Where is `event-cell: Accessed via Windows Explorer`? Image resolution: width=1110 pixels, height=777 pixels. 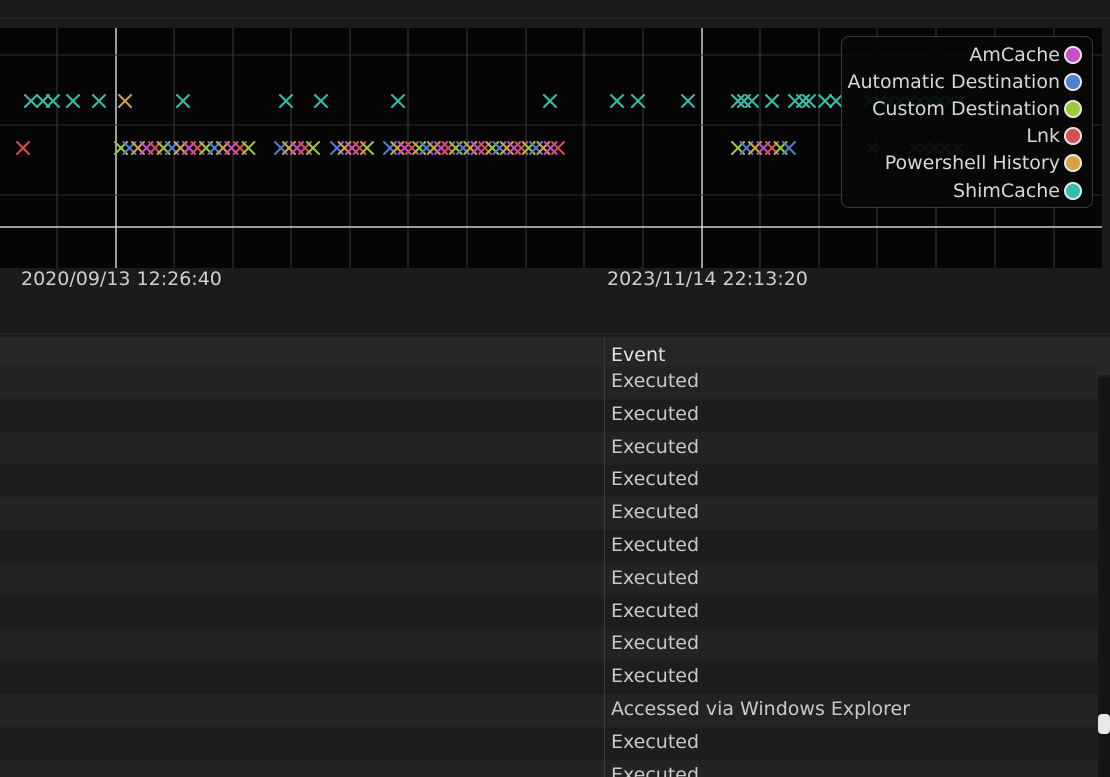 event-cell: Accessed via Windows Explorer is located at coordinates (760, 708).